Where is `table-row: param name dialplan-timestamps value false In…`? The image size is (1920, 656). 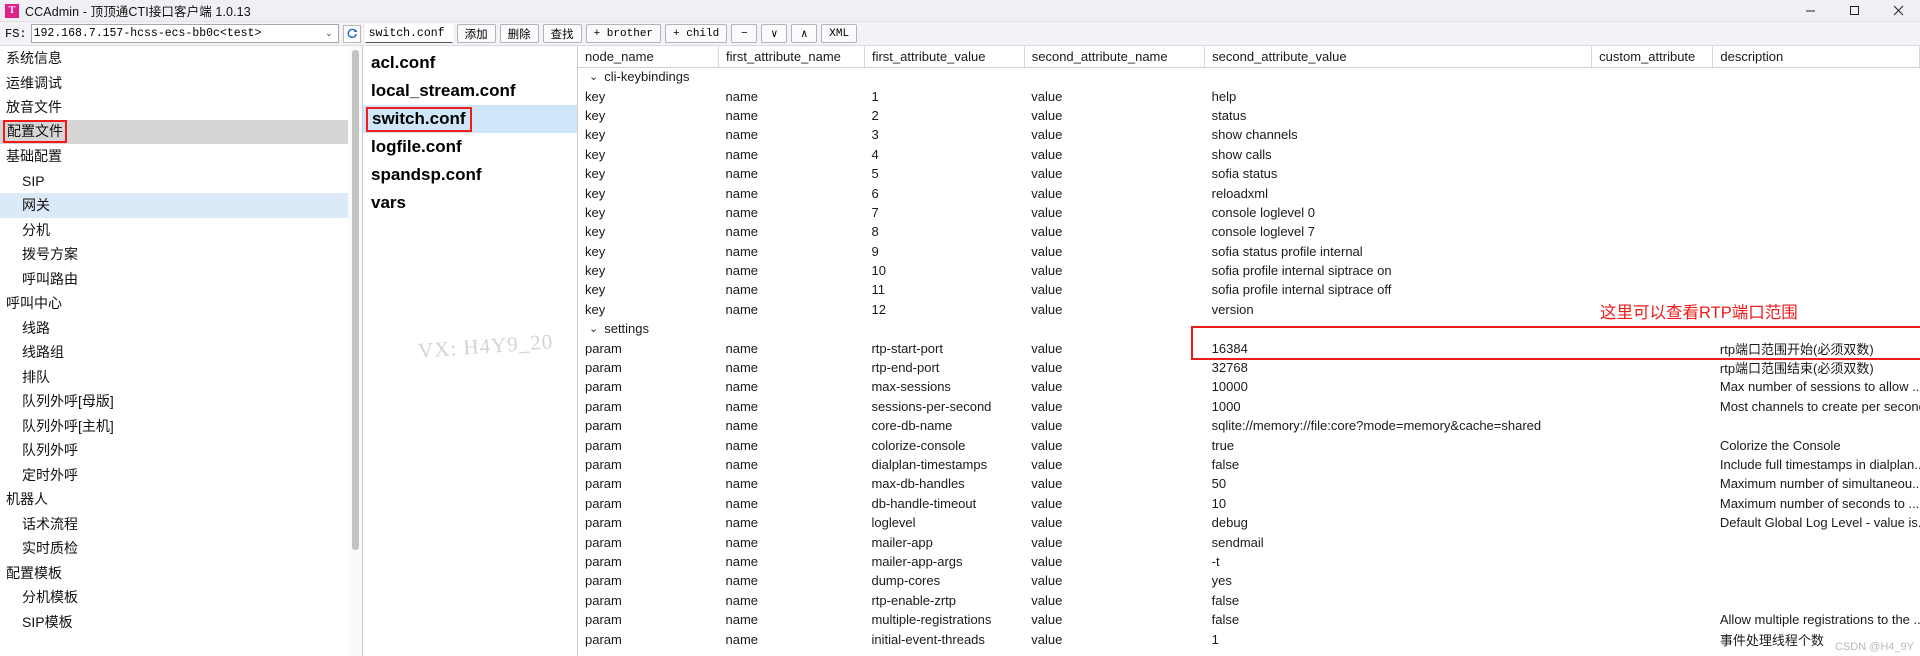 table-row: param name dialplan-timestamps value false In… is located at coordinates (1249, 464).